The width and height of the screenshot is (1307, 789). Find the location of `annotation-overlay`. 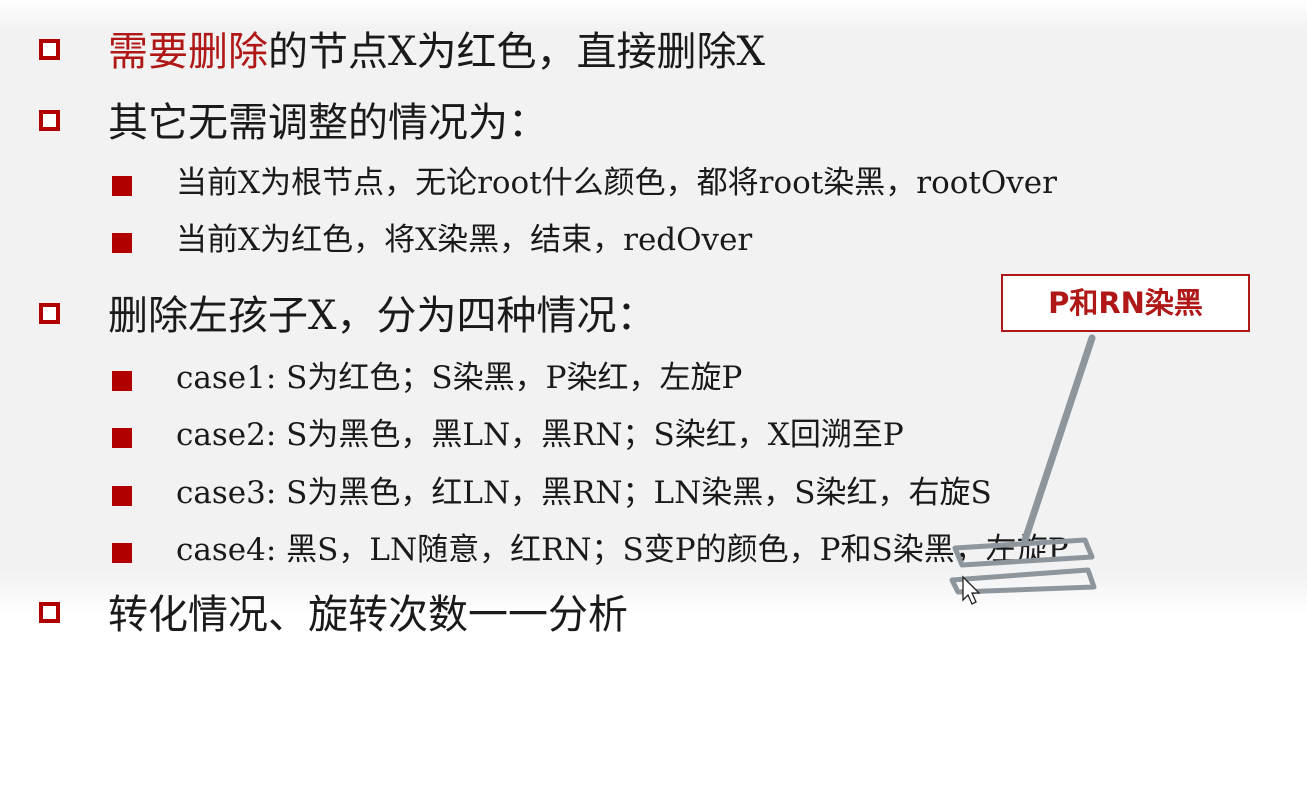

annotation-overlay is located at coordinates (1023, 469).